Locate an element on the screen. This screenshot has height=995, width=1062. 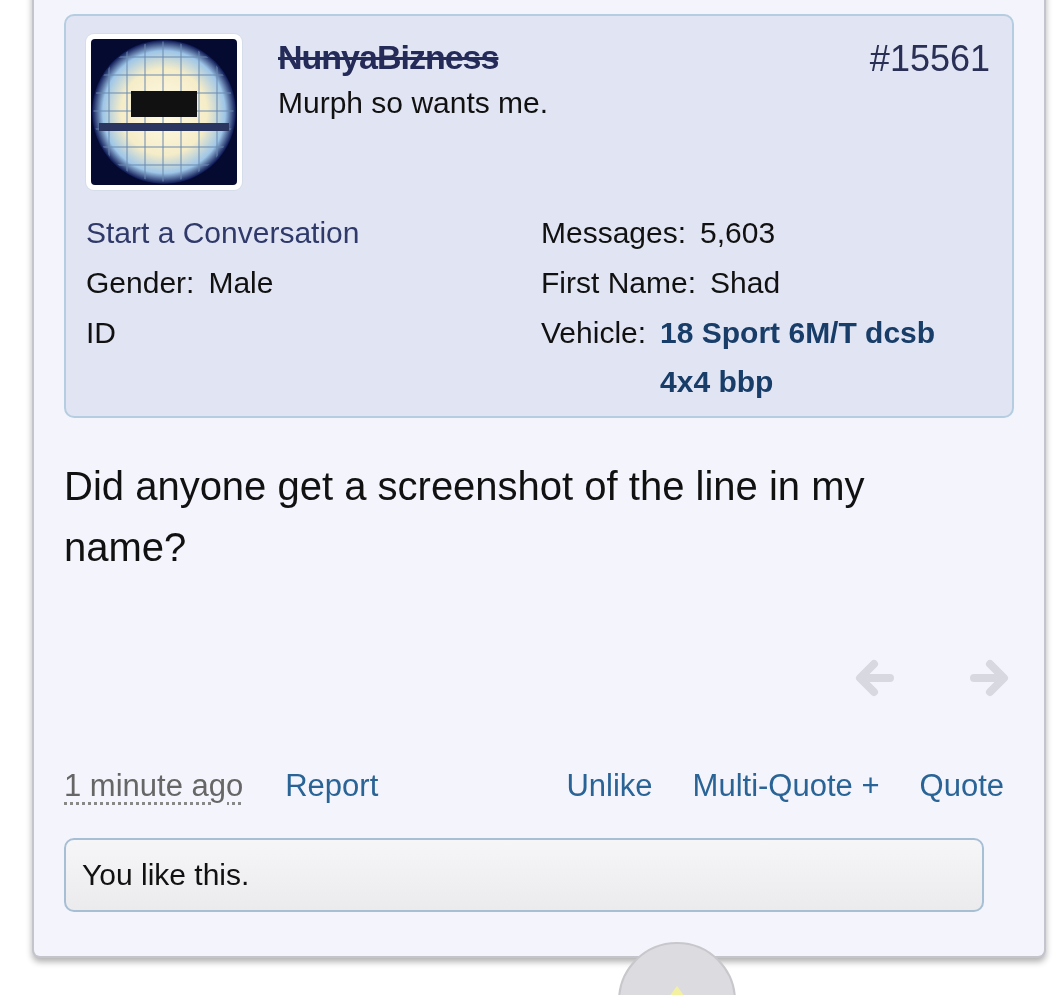
post-number-link: #15561 is located at coordinates (930, 59).